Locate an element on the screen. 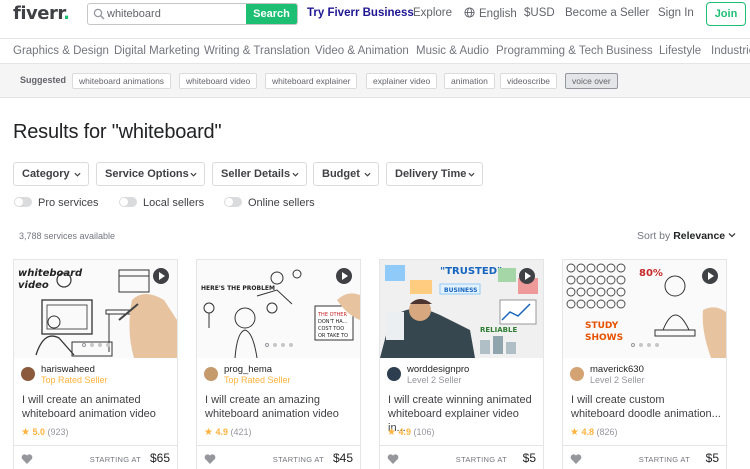 The image size is (750, 469). svg-text: COST TOO is located at coordinates (331, 329).